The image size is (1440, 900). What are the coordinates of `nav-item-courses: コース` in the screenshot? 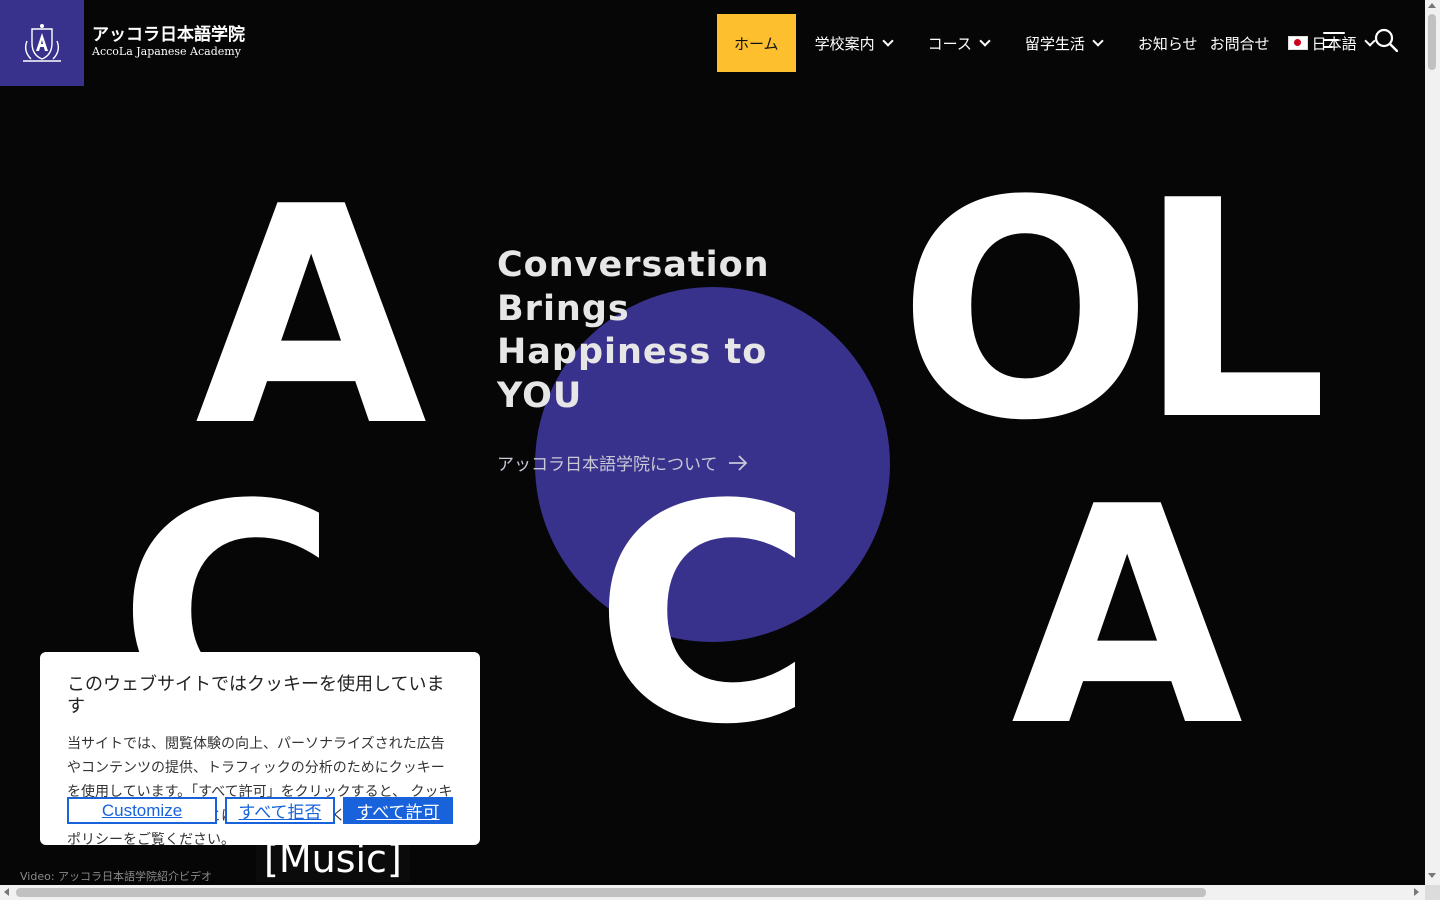 It's located at (959, 43).